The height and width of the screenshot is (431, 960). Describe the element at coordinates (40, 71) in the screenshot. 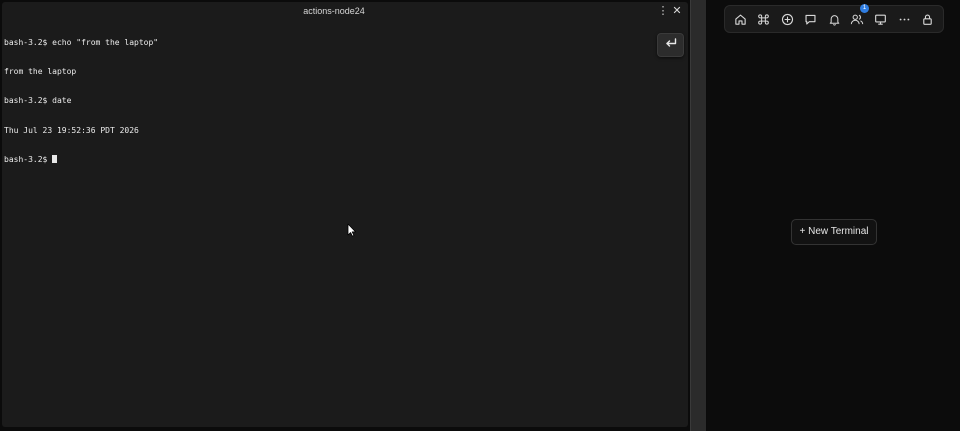

I see `terminal-line: from the laptop` at that location.